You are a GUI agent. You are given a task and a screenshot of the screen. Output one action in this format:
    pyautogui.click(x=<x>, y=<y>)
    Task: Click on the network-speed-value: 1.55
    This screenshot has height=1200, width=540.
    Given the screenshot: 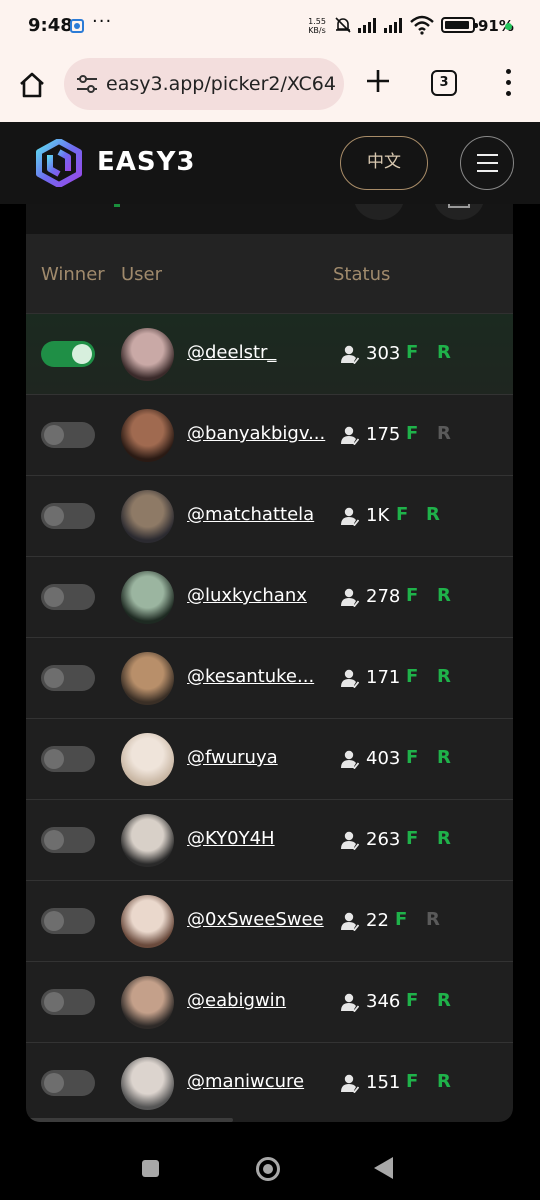 What is the action you would take?
    pyautogui.click(x=317, y=21)
    